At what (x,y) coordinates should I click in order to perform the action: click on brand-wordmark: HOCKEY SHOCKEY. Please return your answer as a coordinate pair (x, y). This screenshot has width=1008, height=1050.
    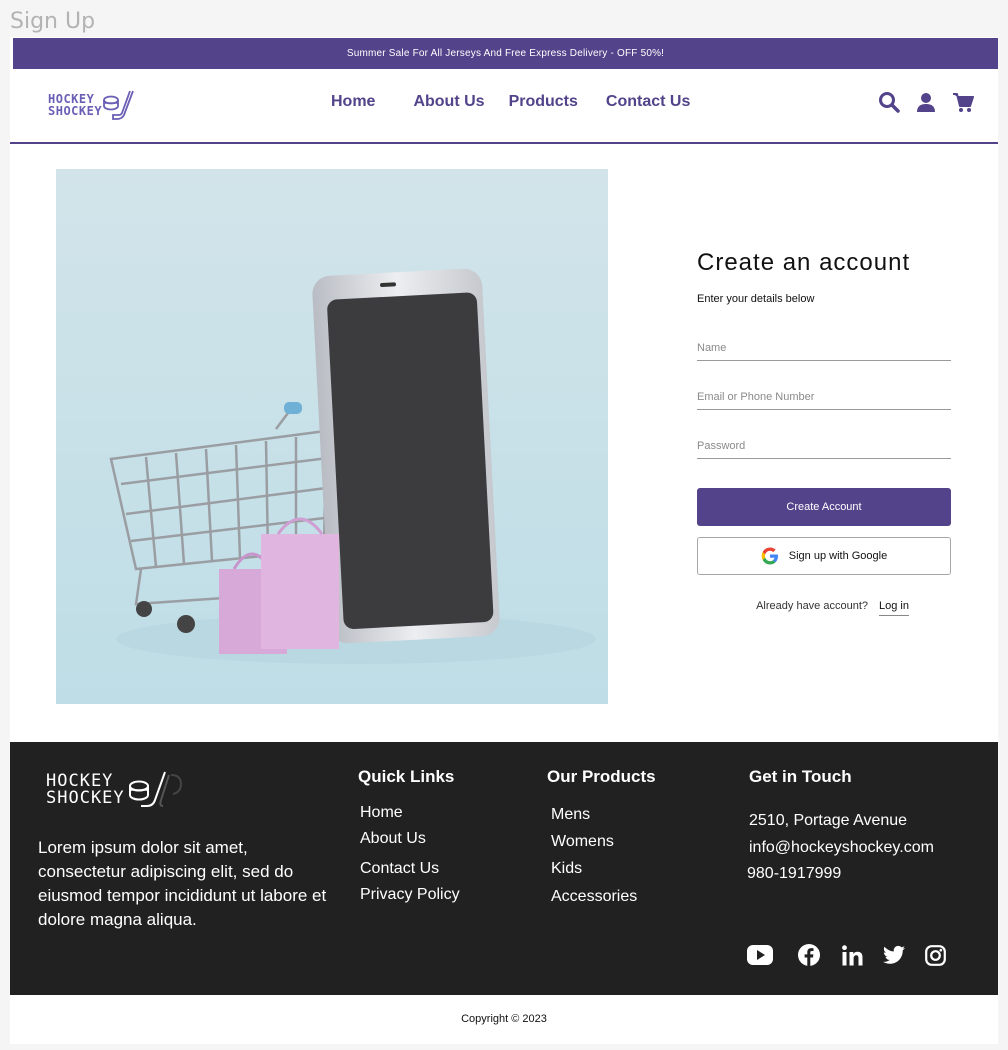
    Looking at the image, I should click on (75, 105).